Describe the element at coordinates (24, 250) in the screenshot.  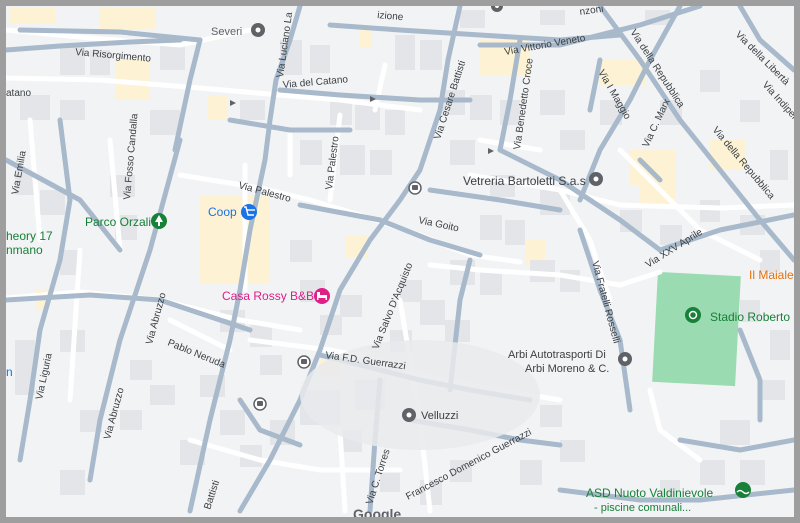
I see `poi-label-theory17-line2: nmano` at that location.